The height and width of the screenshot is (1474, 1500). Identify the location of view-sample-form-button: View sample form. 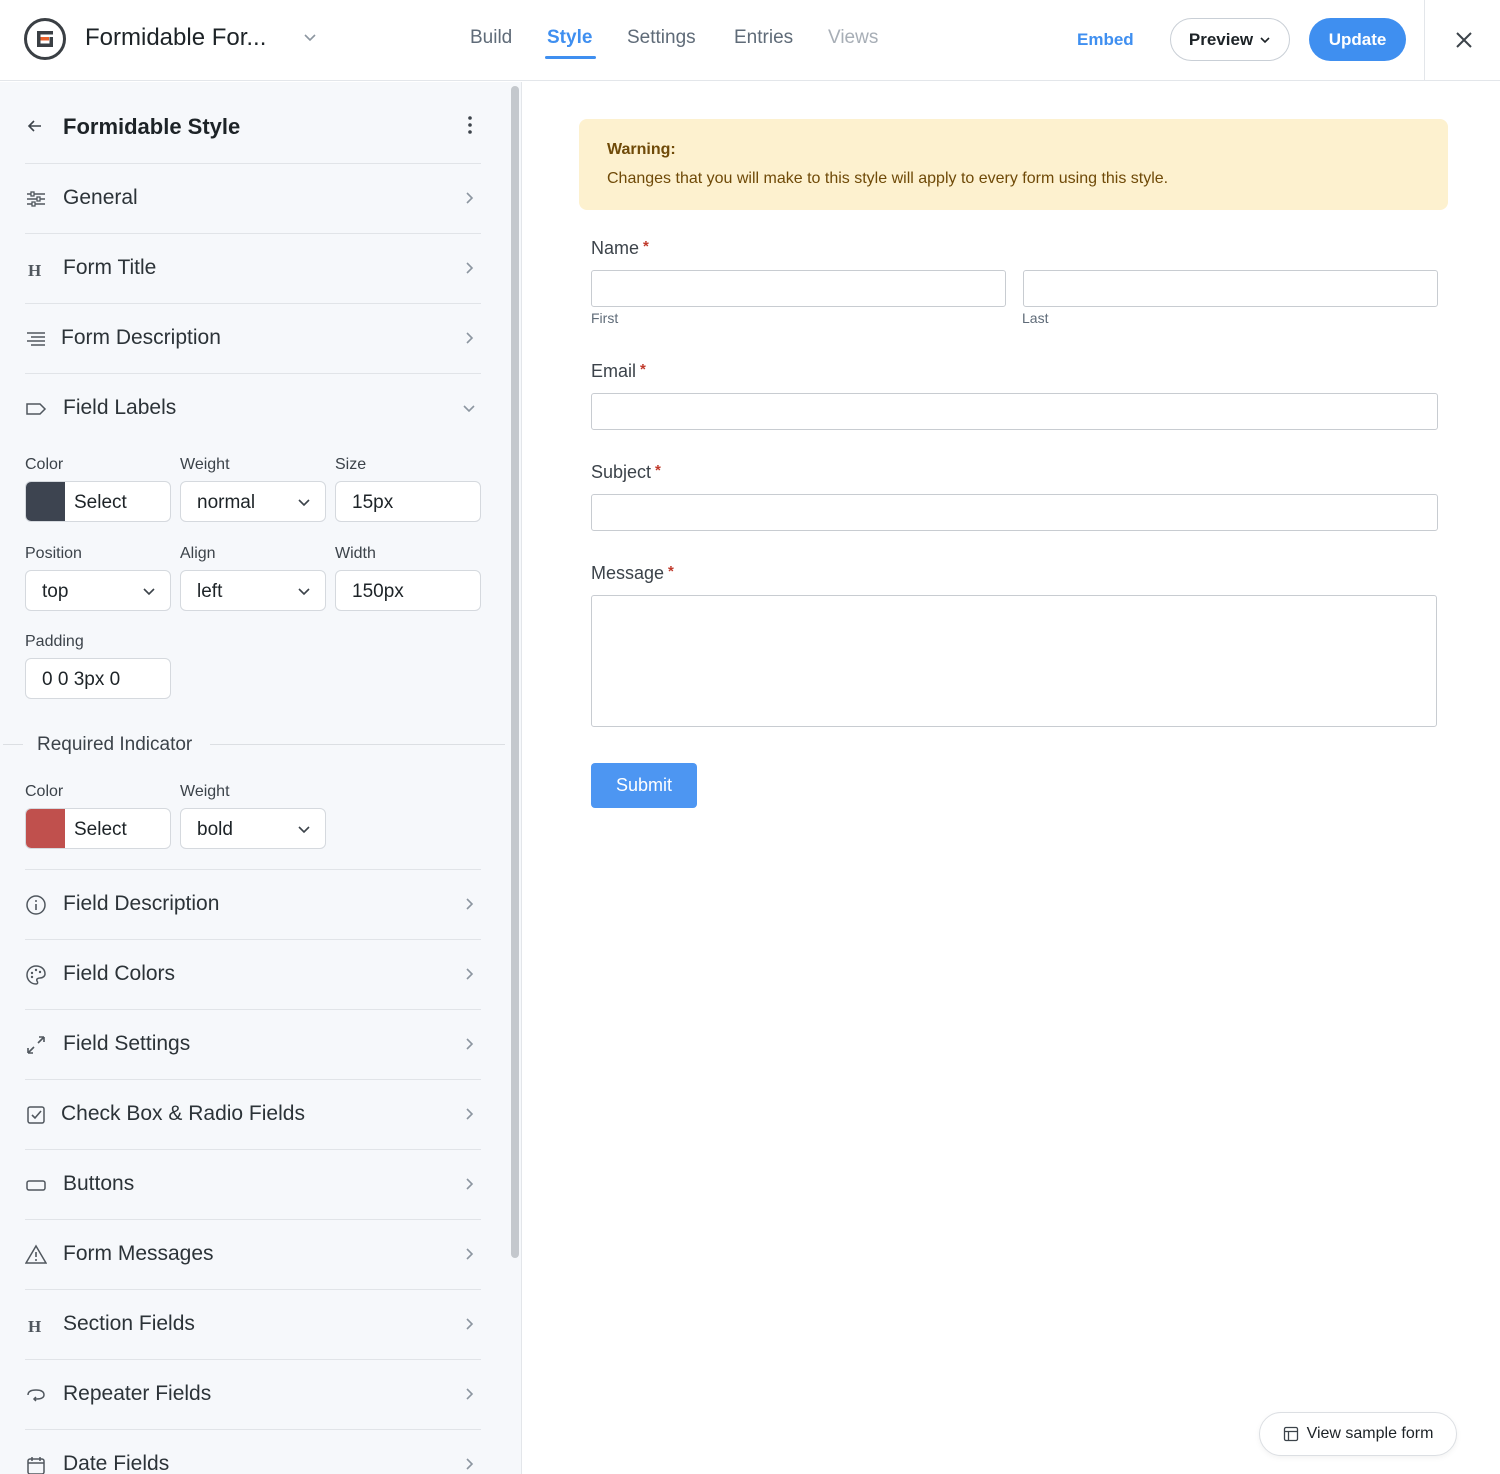
(1358, 1434).